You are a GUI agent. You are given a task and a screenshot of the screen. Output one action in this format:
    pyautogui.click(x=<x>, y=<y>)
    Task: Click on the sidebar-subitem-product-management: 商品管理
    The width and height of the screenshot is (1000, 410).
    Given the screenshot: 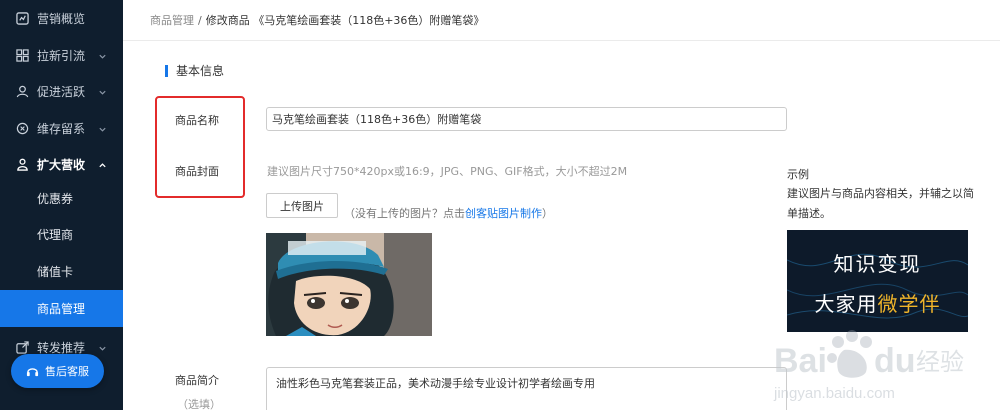 What is the action you would take?
    pyautogui.click(x=61, y=308)
    